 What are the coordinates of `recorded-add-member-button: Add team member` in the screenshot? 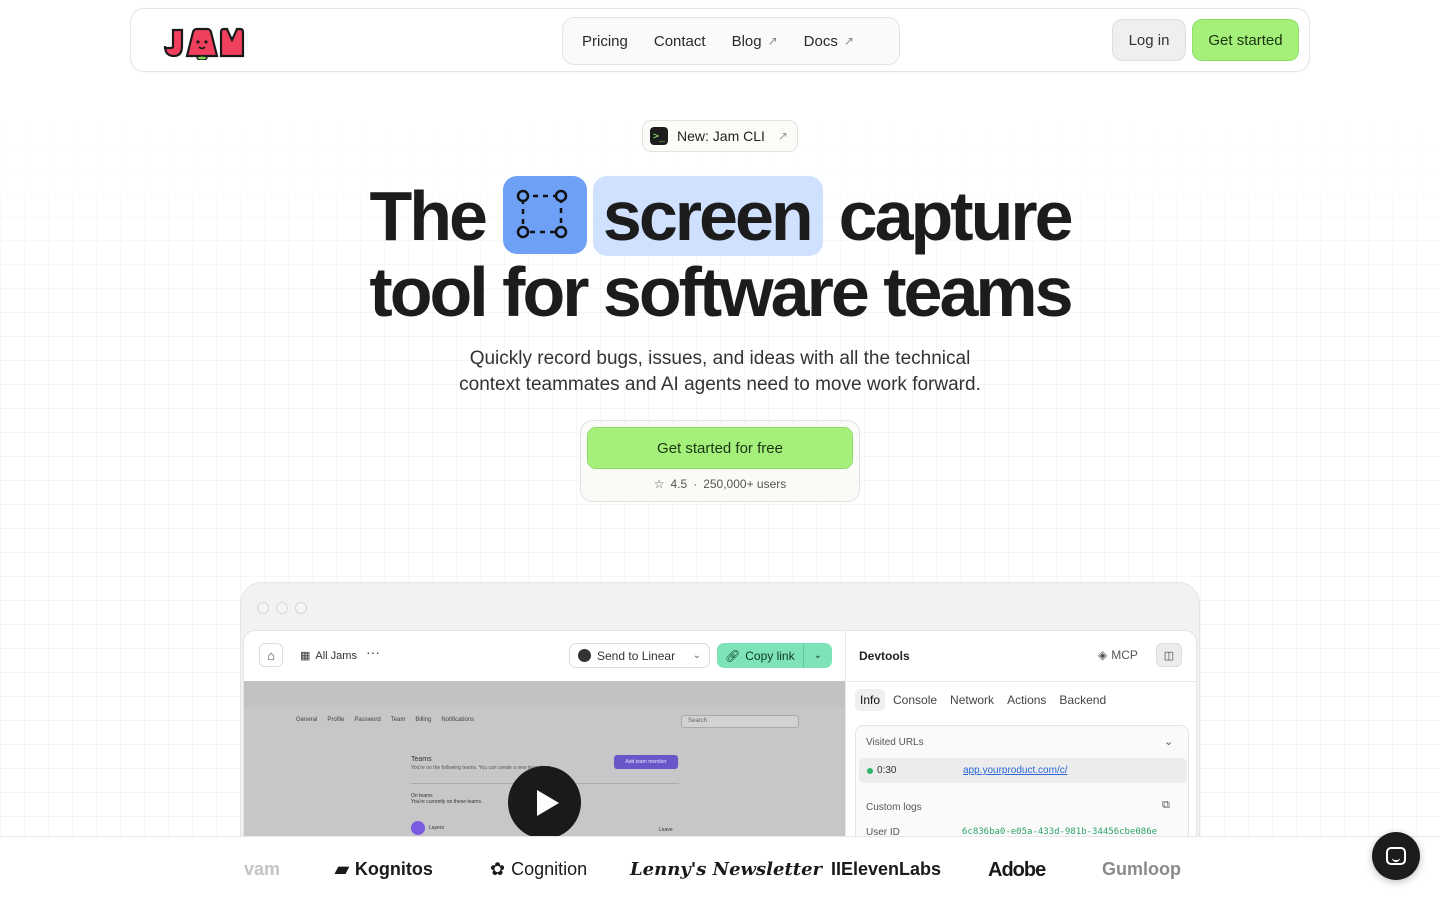 It's located at (646, 762).